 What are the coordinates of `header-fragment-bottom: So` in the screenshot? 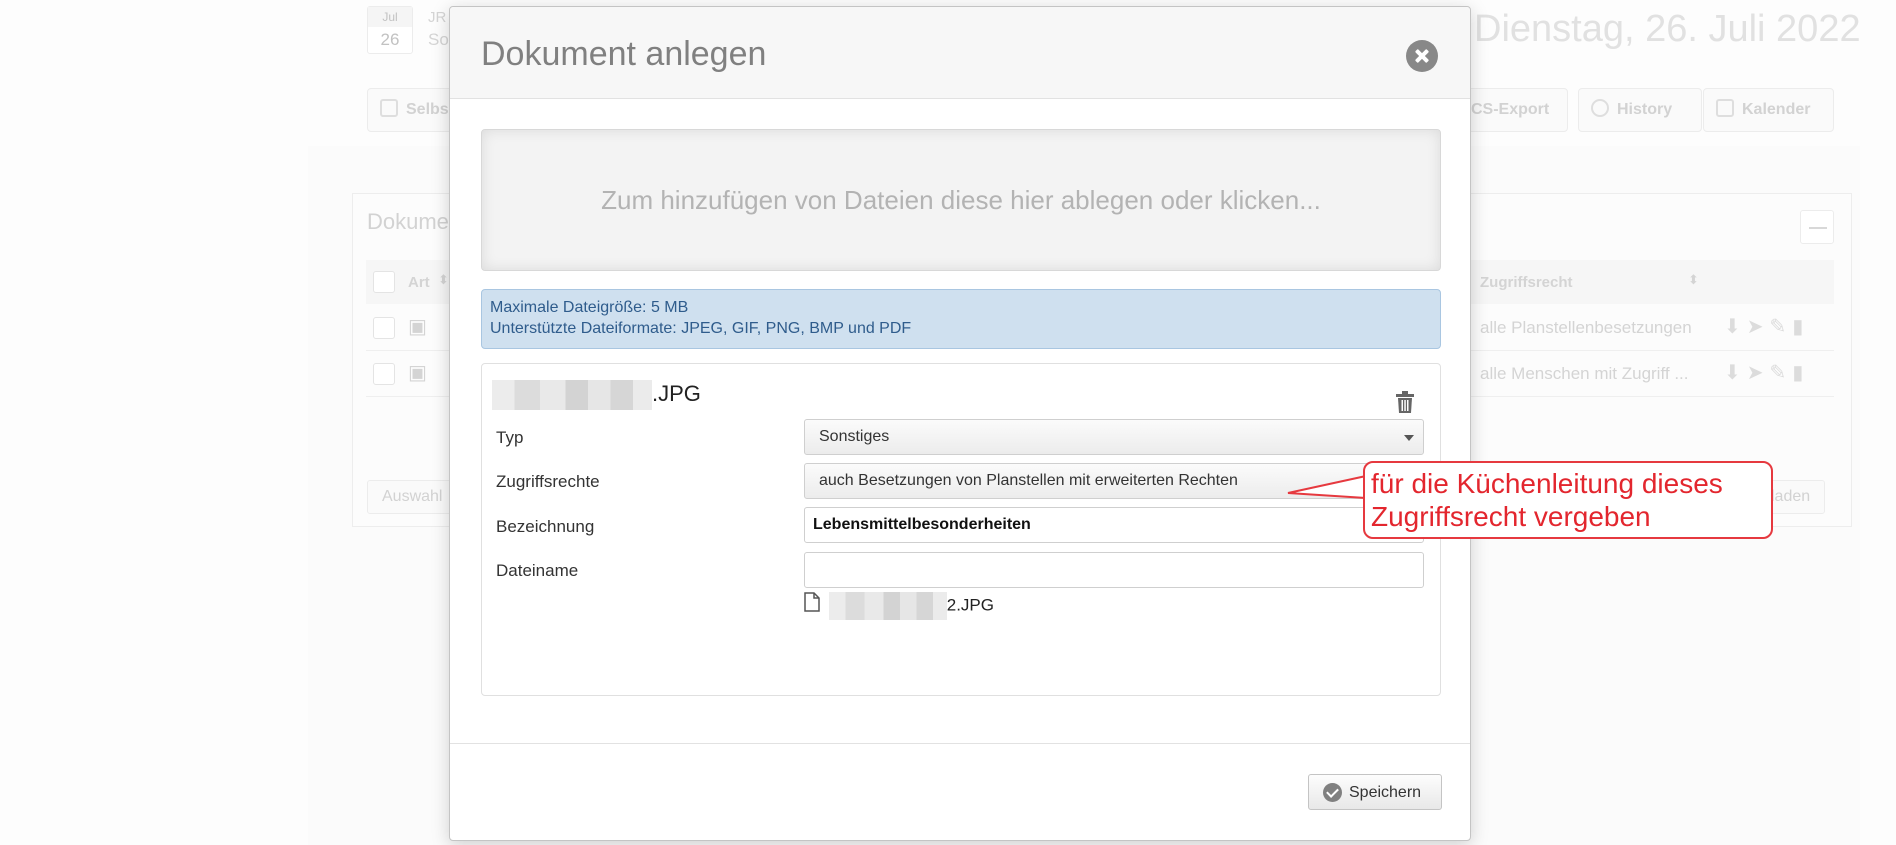 It's located at (438, 39).